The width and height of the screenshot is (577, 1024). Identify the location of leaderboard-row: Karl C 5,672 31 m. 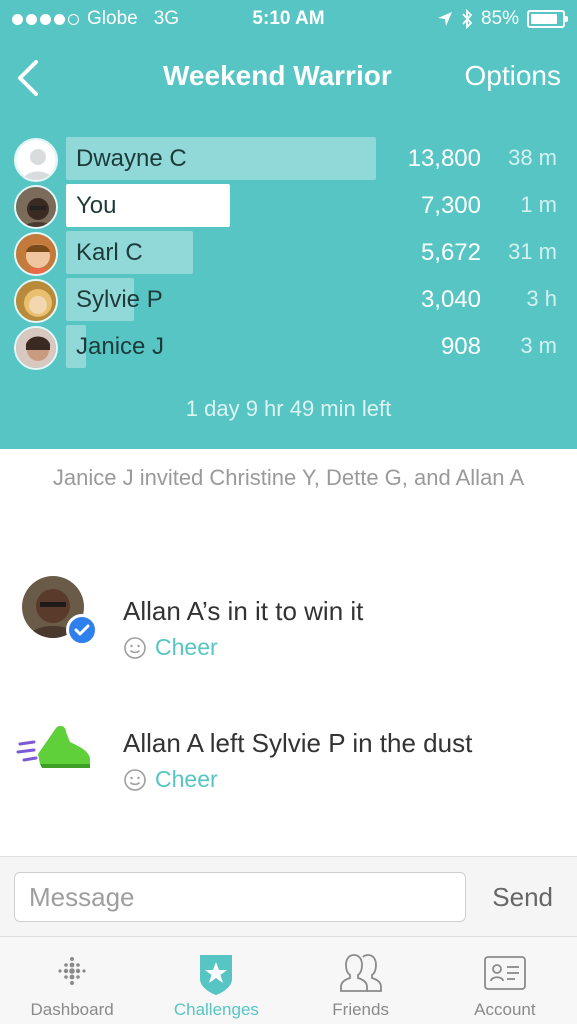
(288, 253).